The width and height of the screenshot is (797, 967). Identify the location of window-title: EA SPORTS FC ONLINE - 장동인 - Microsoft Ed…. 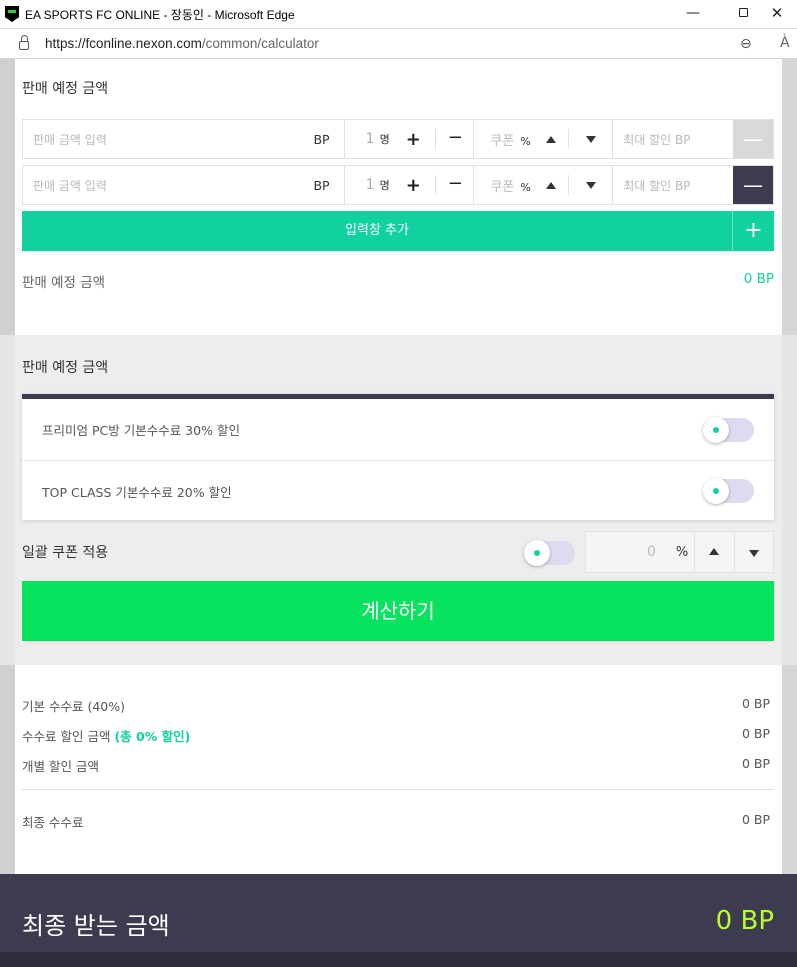
(160, 14).